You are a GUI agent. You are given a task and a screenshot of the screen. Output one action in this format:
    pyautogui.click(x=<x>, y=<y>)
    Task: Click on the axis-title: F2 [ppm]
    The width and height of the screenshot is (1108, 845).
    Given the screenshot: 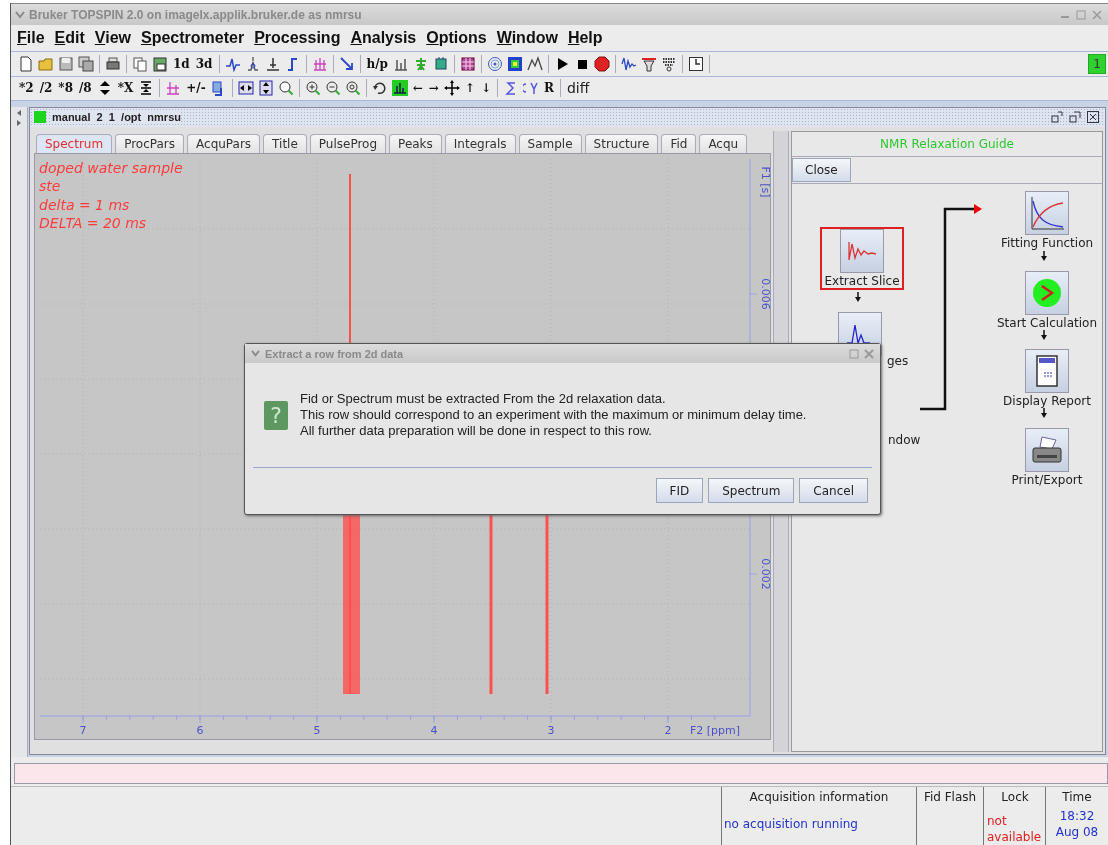 What is the action you would take?
    pyautogui.click(x=714, y=730)
    